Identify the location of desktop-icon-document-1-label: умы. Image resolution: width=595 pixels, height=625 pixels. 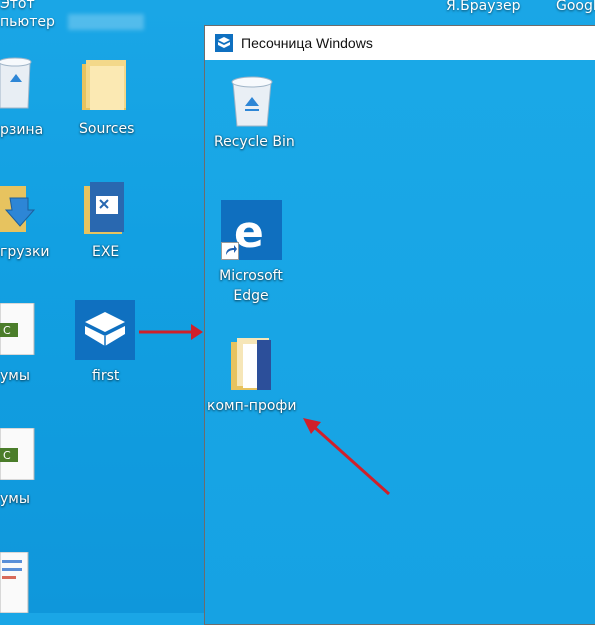
(15, 376).